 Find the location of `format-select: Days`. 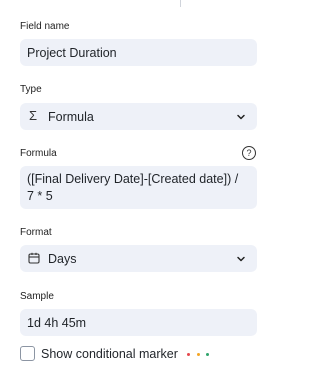

format-select: Days is located at coordinates (138, 258).